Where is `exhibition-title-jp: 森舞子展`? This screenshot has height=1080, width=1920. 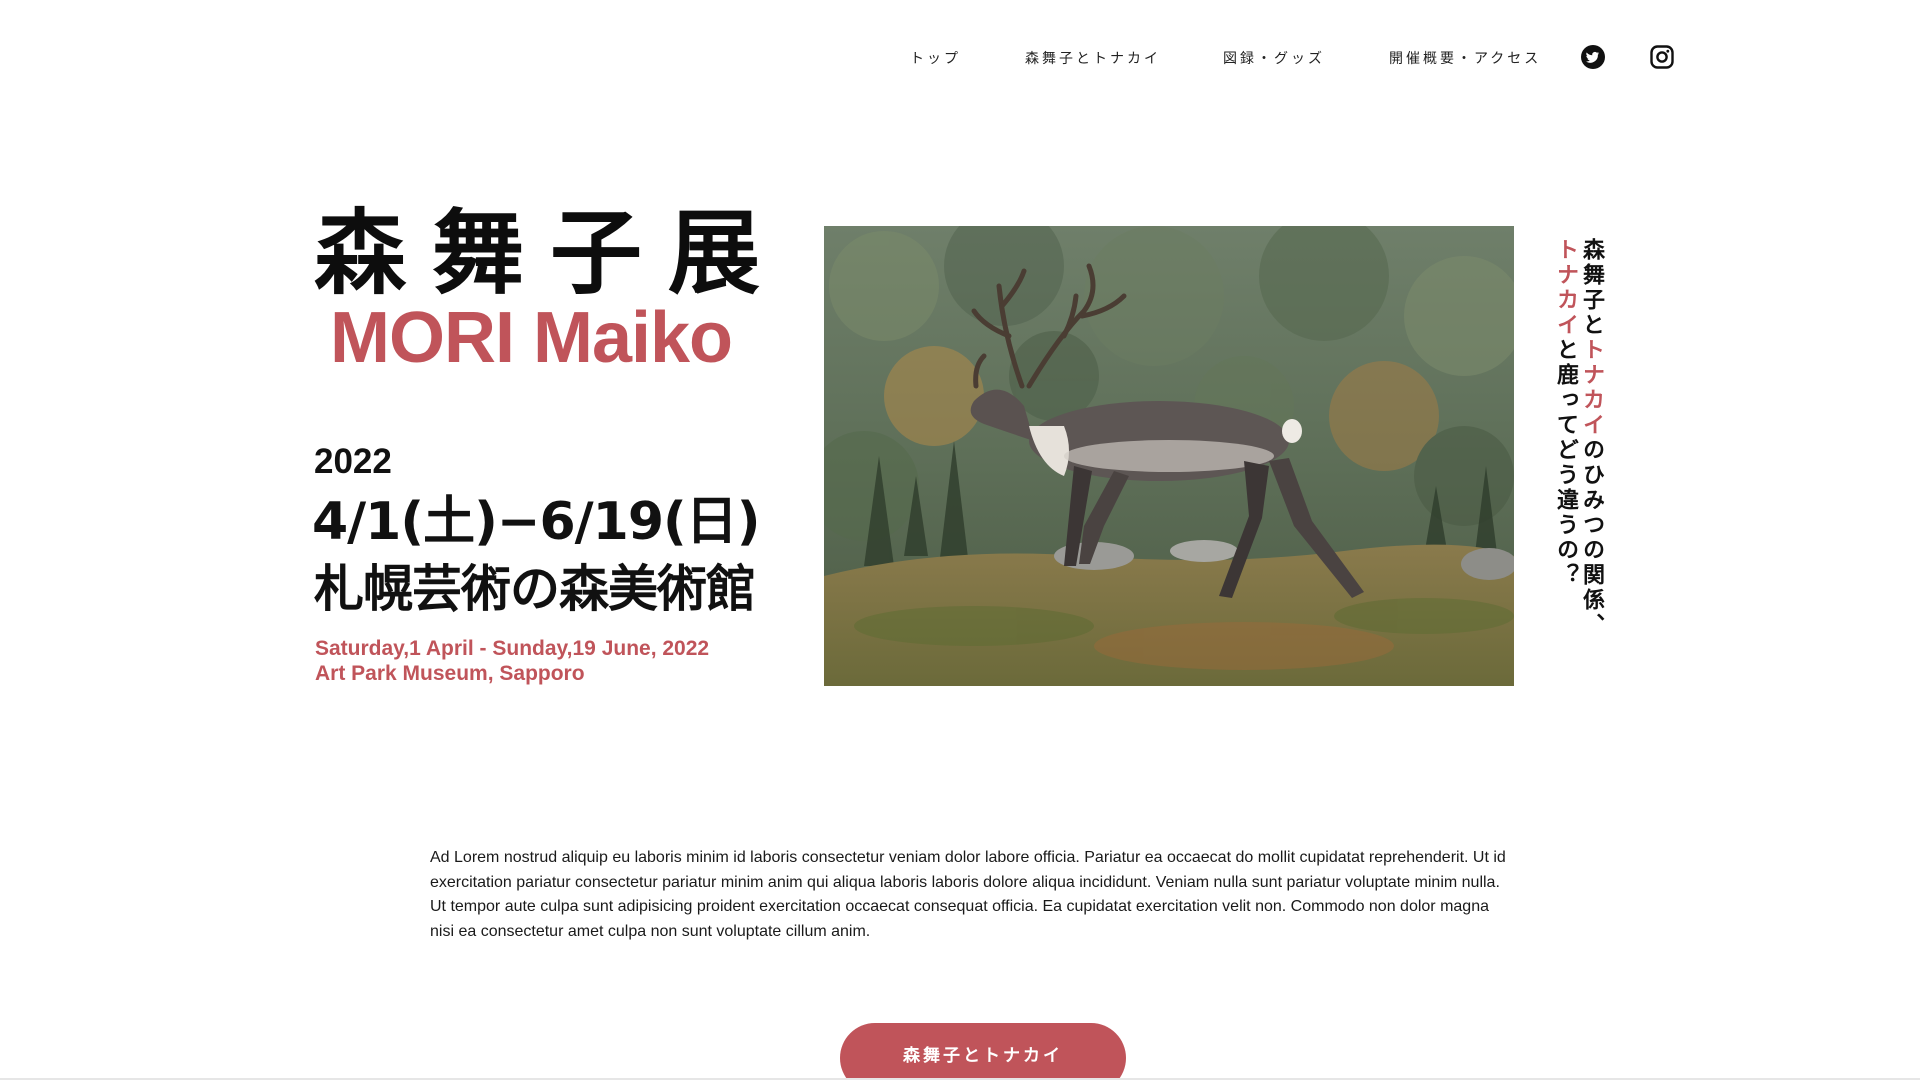 exhibition-title-jp: 森舞子展 is located at coordinates (550, 253).